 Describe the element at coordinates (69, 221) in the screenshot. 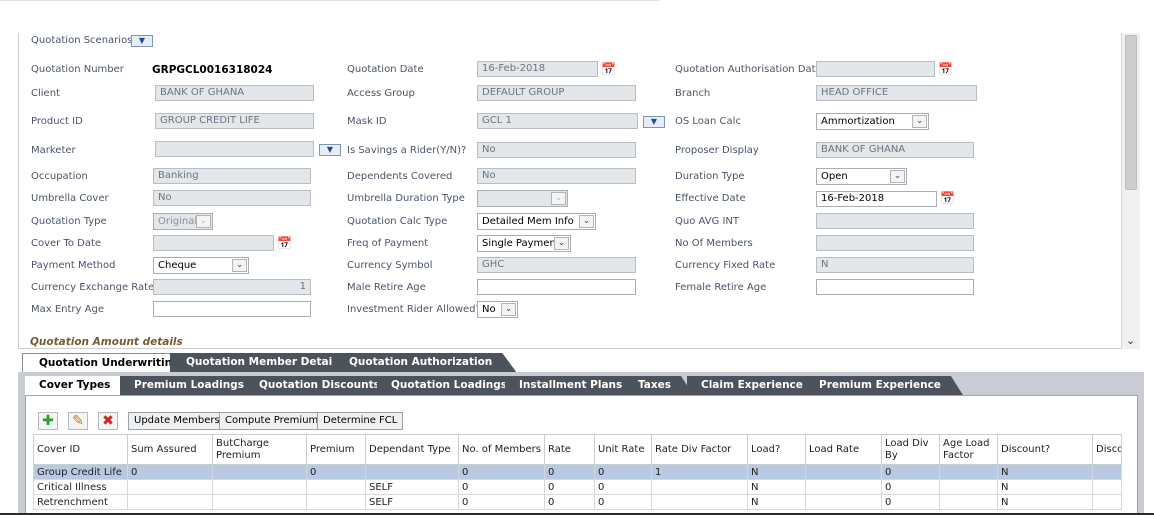

I see `quotation-type-label: Quotation Type` at that location.